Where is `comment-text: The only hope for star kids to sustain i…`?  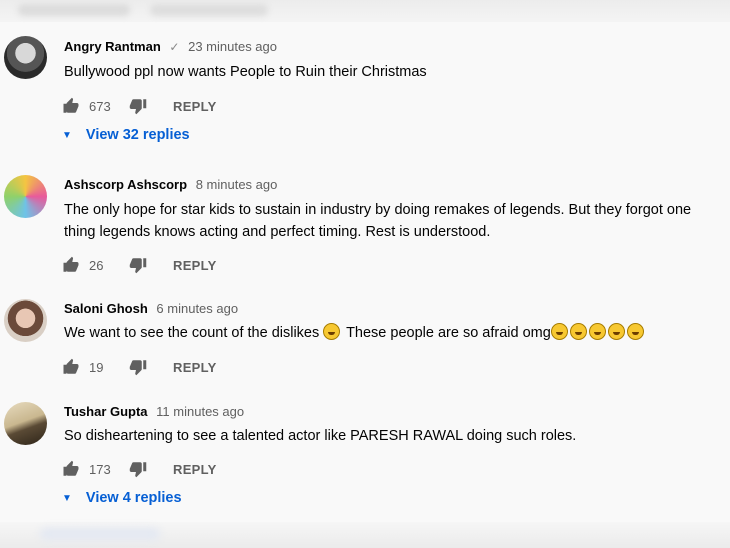 comment-text: The only hope for star kids to sustain i… is located at coordinates (378, 221).